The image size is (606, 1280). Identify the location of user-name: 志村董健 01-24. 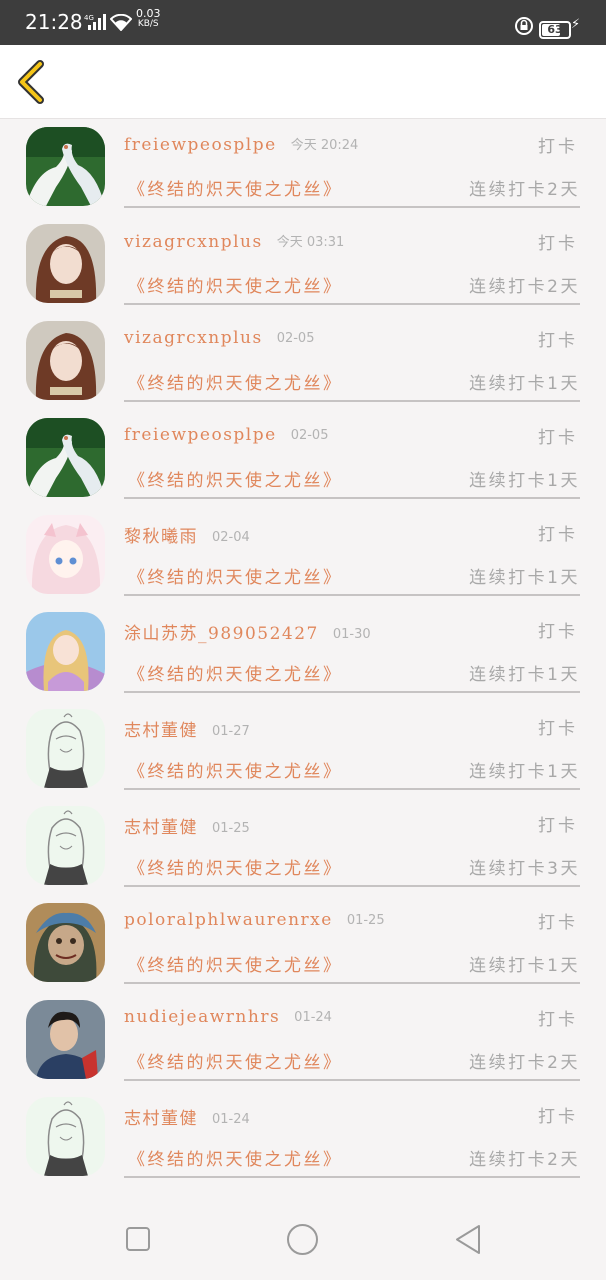
(187, 1116).